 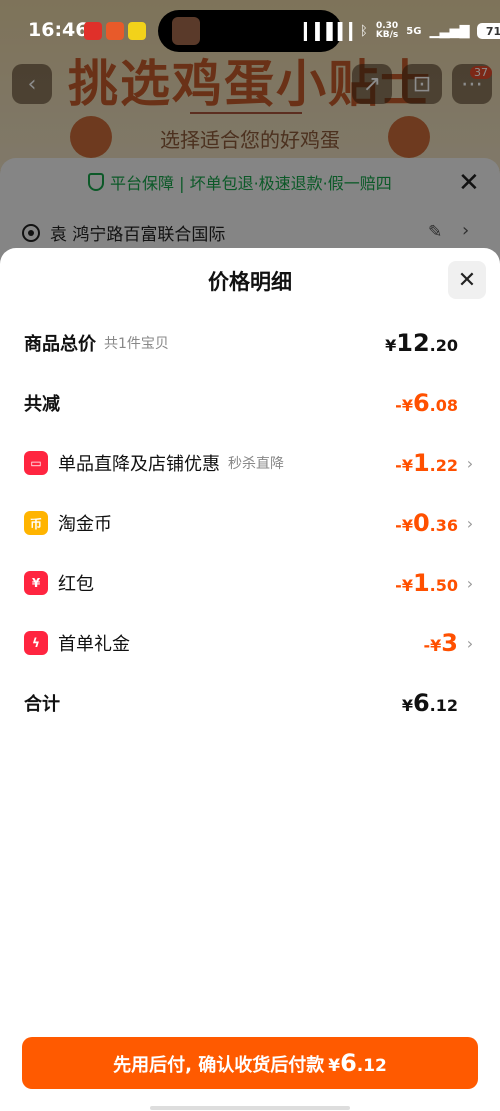 What do you see at coordinates (429, 703) in the screenshot?
I see `row-amount: ¥6.12` at bounding box center [429, 703].